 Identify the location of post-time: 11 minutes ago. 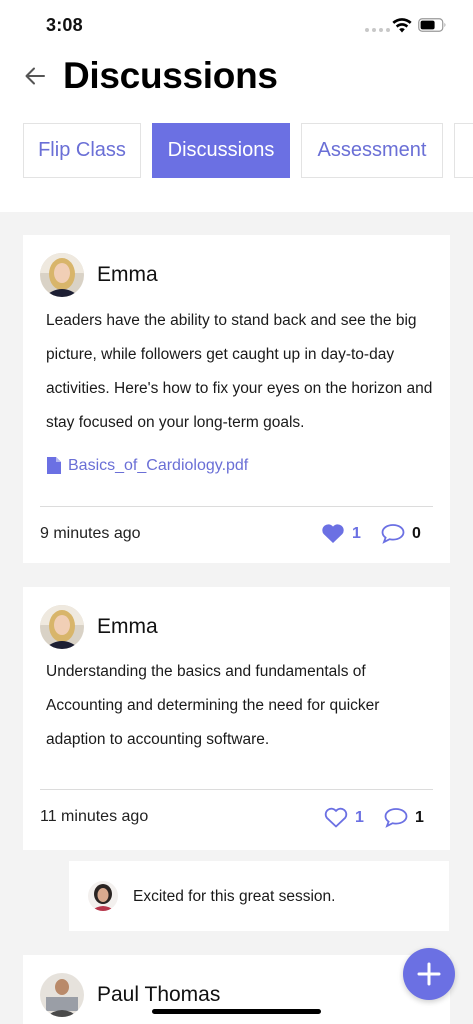
(94, 816).